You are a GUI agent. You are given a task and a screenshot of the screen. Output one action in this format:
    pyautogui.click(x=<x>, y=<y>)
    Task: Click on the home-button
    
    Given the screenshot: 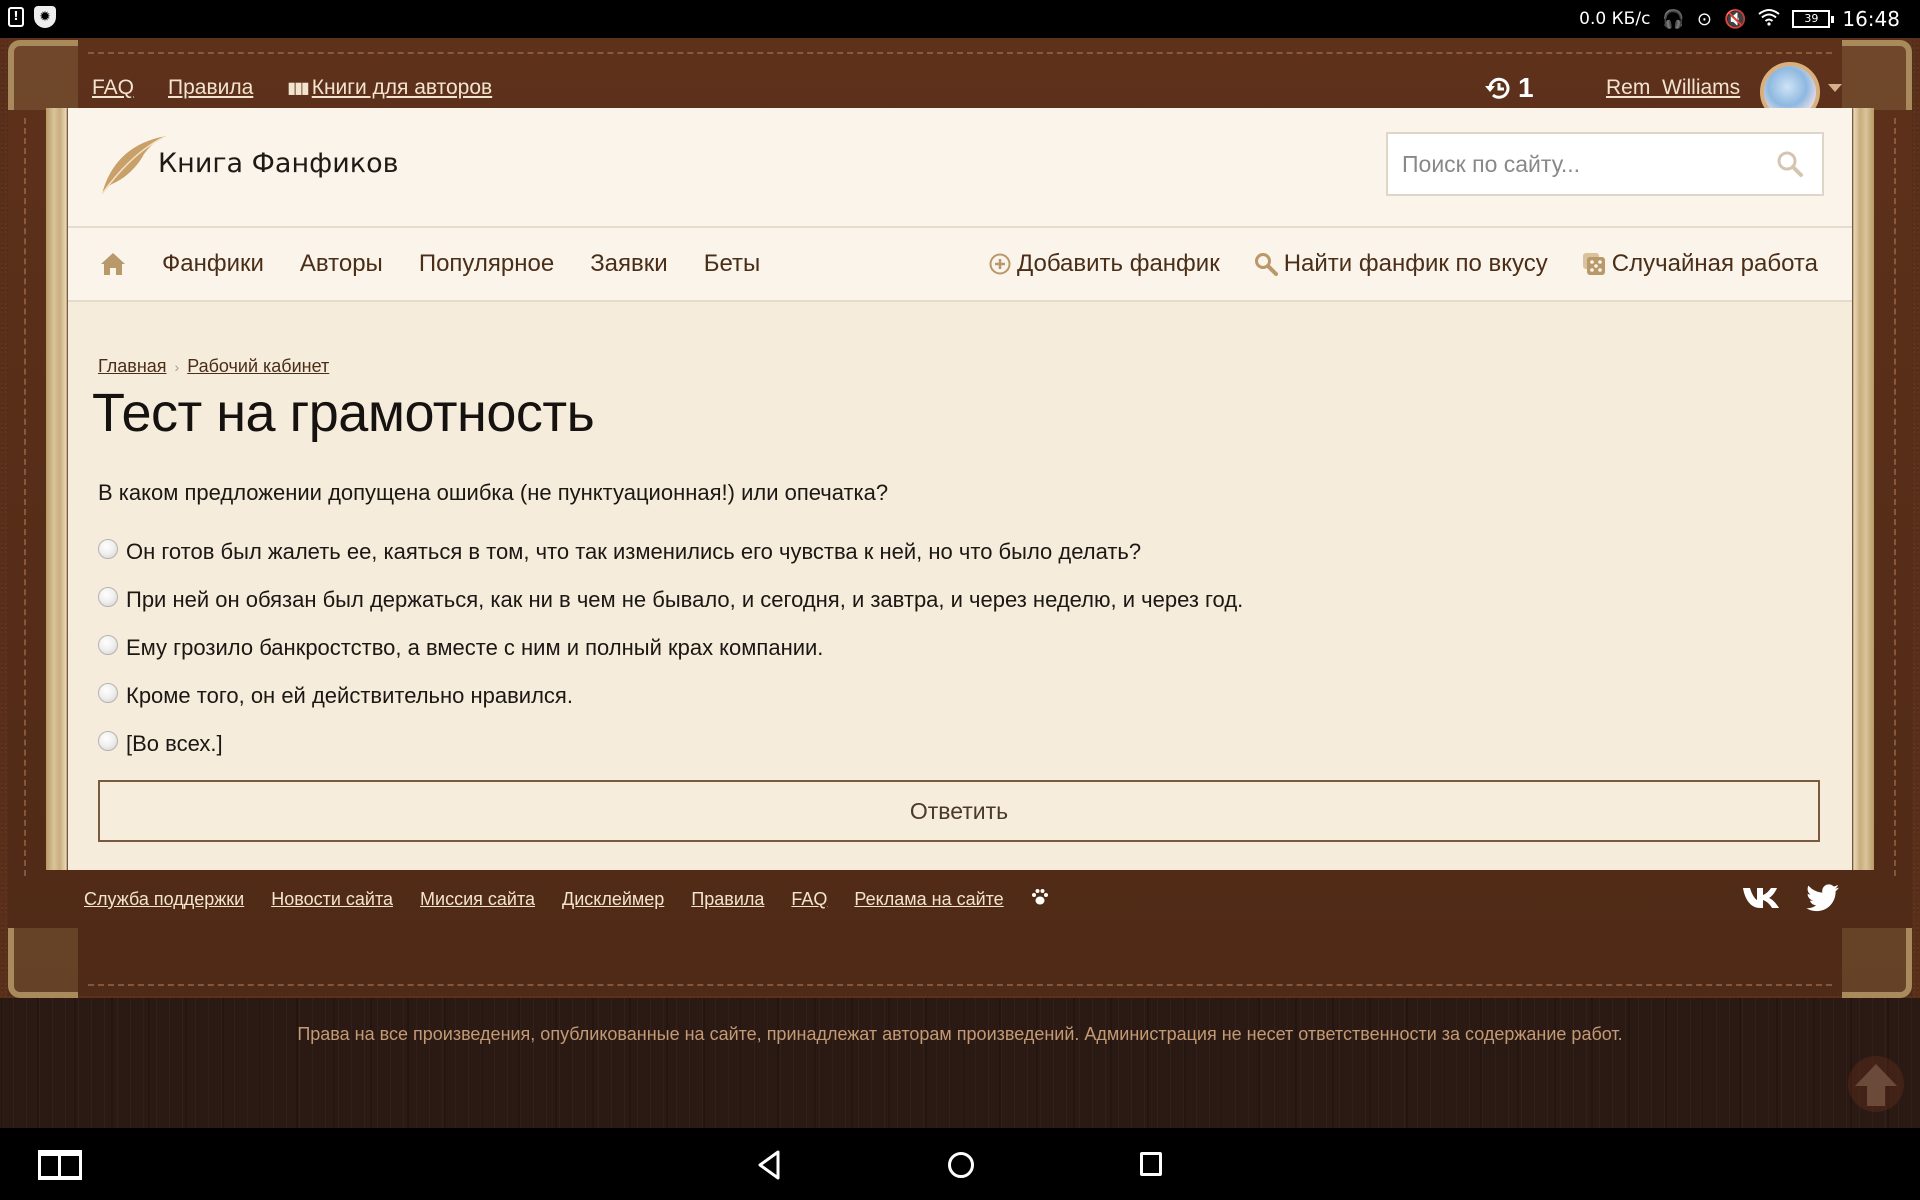 What is the action you would take?
    pyautogui.click(x=961, y=1165)
    